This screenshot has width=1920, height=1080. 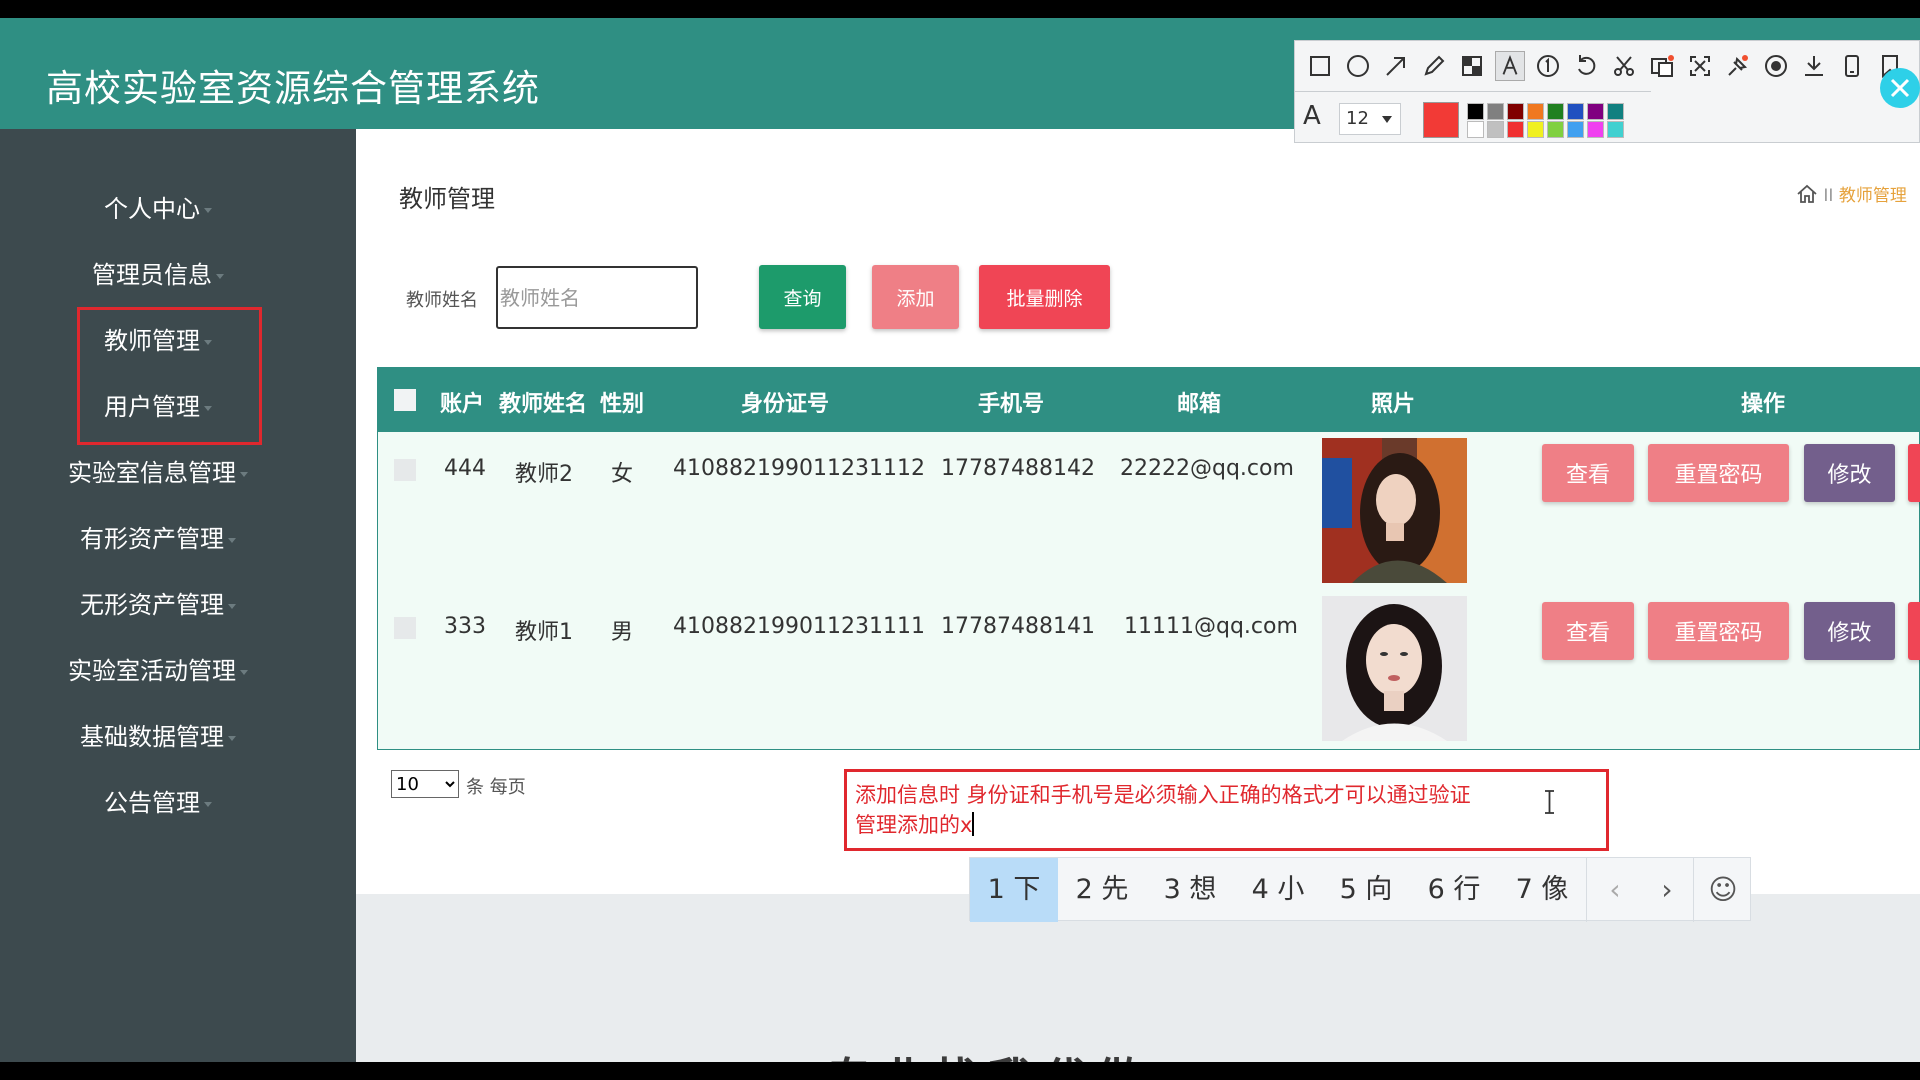 What do you see at coordinates (1852, 66) in the screenshot?
I see `phone-icon` at bounding box center [1852, 66].